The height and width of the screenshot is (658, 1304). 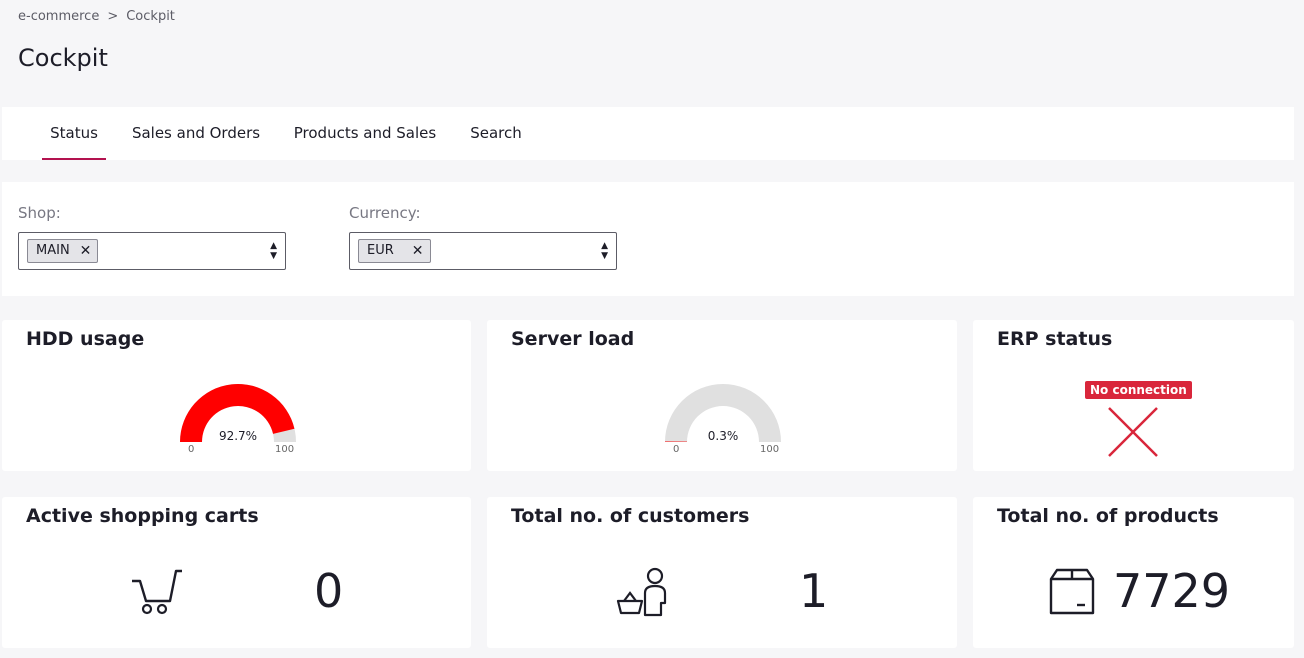 I want to click on shop-chip-label: MAIN, so click(x=53, y=250).